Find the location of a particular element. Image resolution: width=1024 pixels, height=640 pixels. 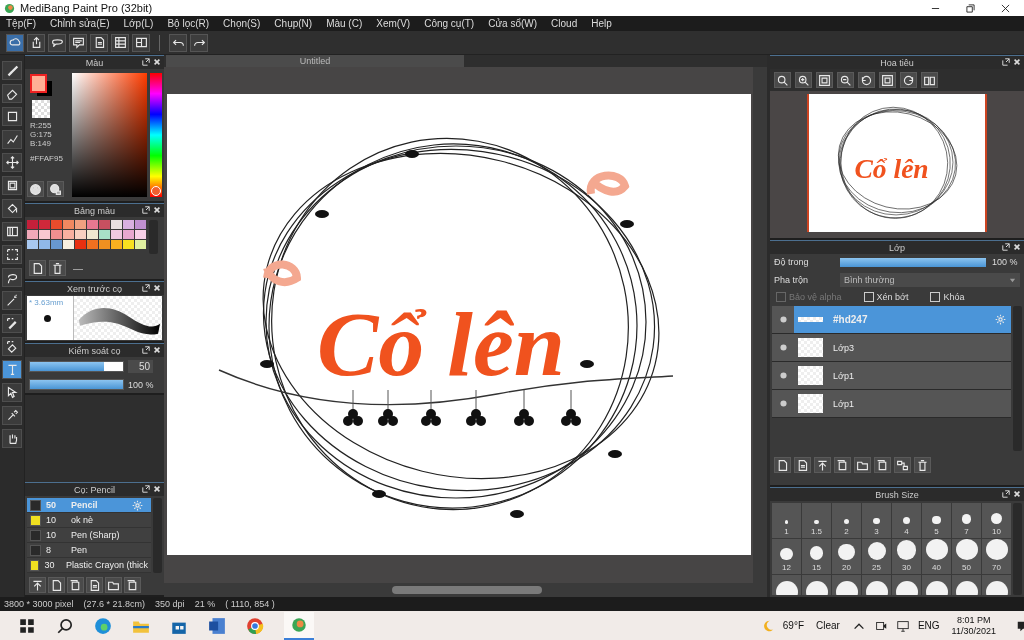

size-value: 50 is located at coordinates (140, 366).